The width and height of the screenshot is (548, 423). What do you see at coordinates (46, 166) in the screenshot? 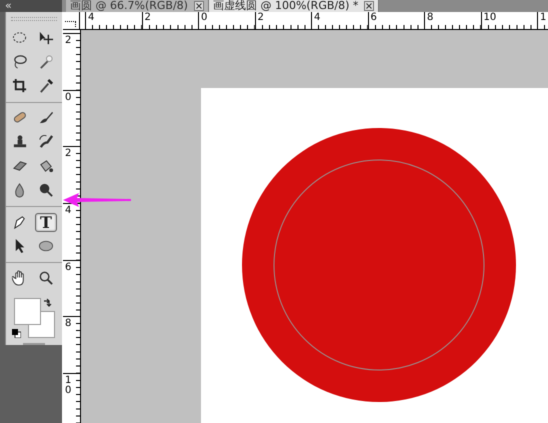
I see `bucket-icon` at bounding box center [46, 166].